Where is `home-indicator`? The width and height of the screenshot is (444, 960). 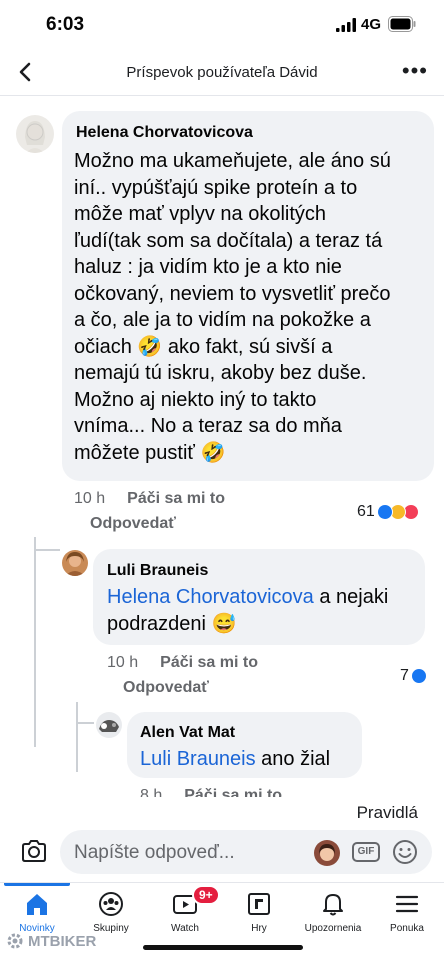
home-indicator is located at coordinates (223, 947).